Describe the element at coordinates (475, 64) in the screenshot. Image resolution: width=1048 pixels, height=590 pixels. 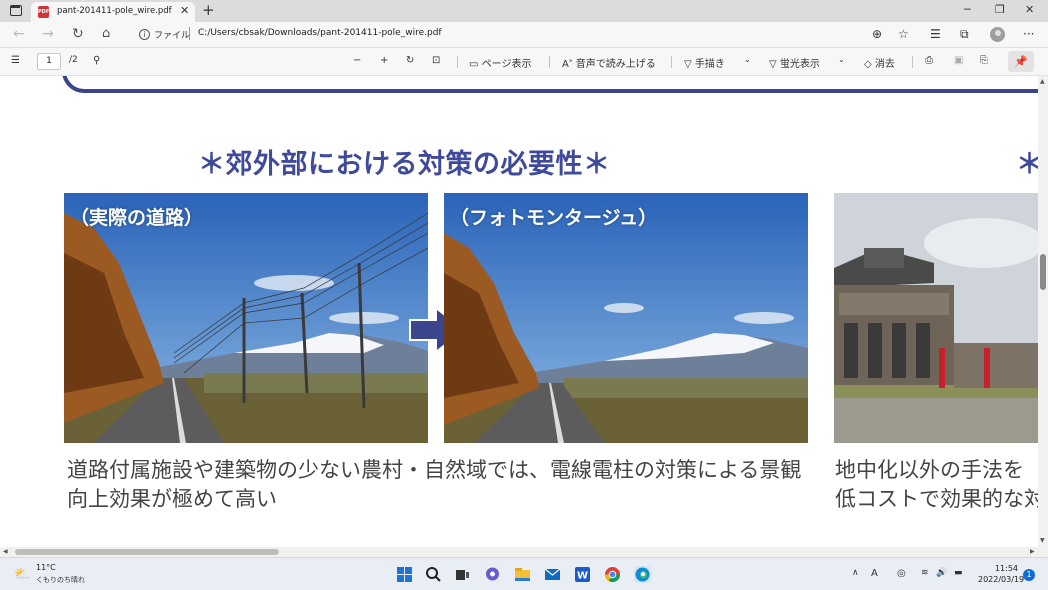
I see `page-view-icon: ▭` at that location.